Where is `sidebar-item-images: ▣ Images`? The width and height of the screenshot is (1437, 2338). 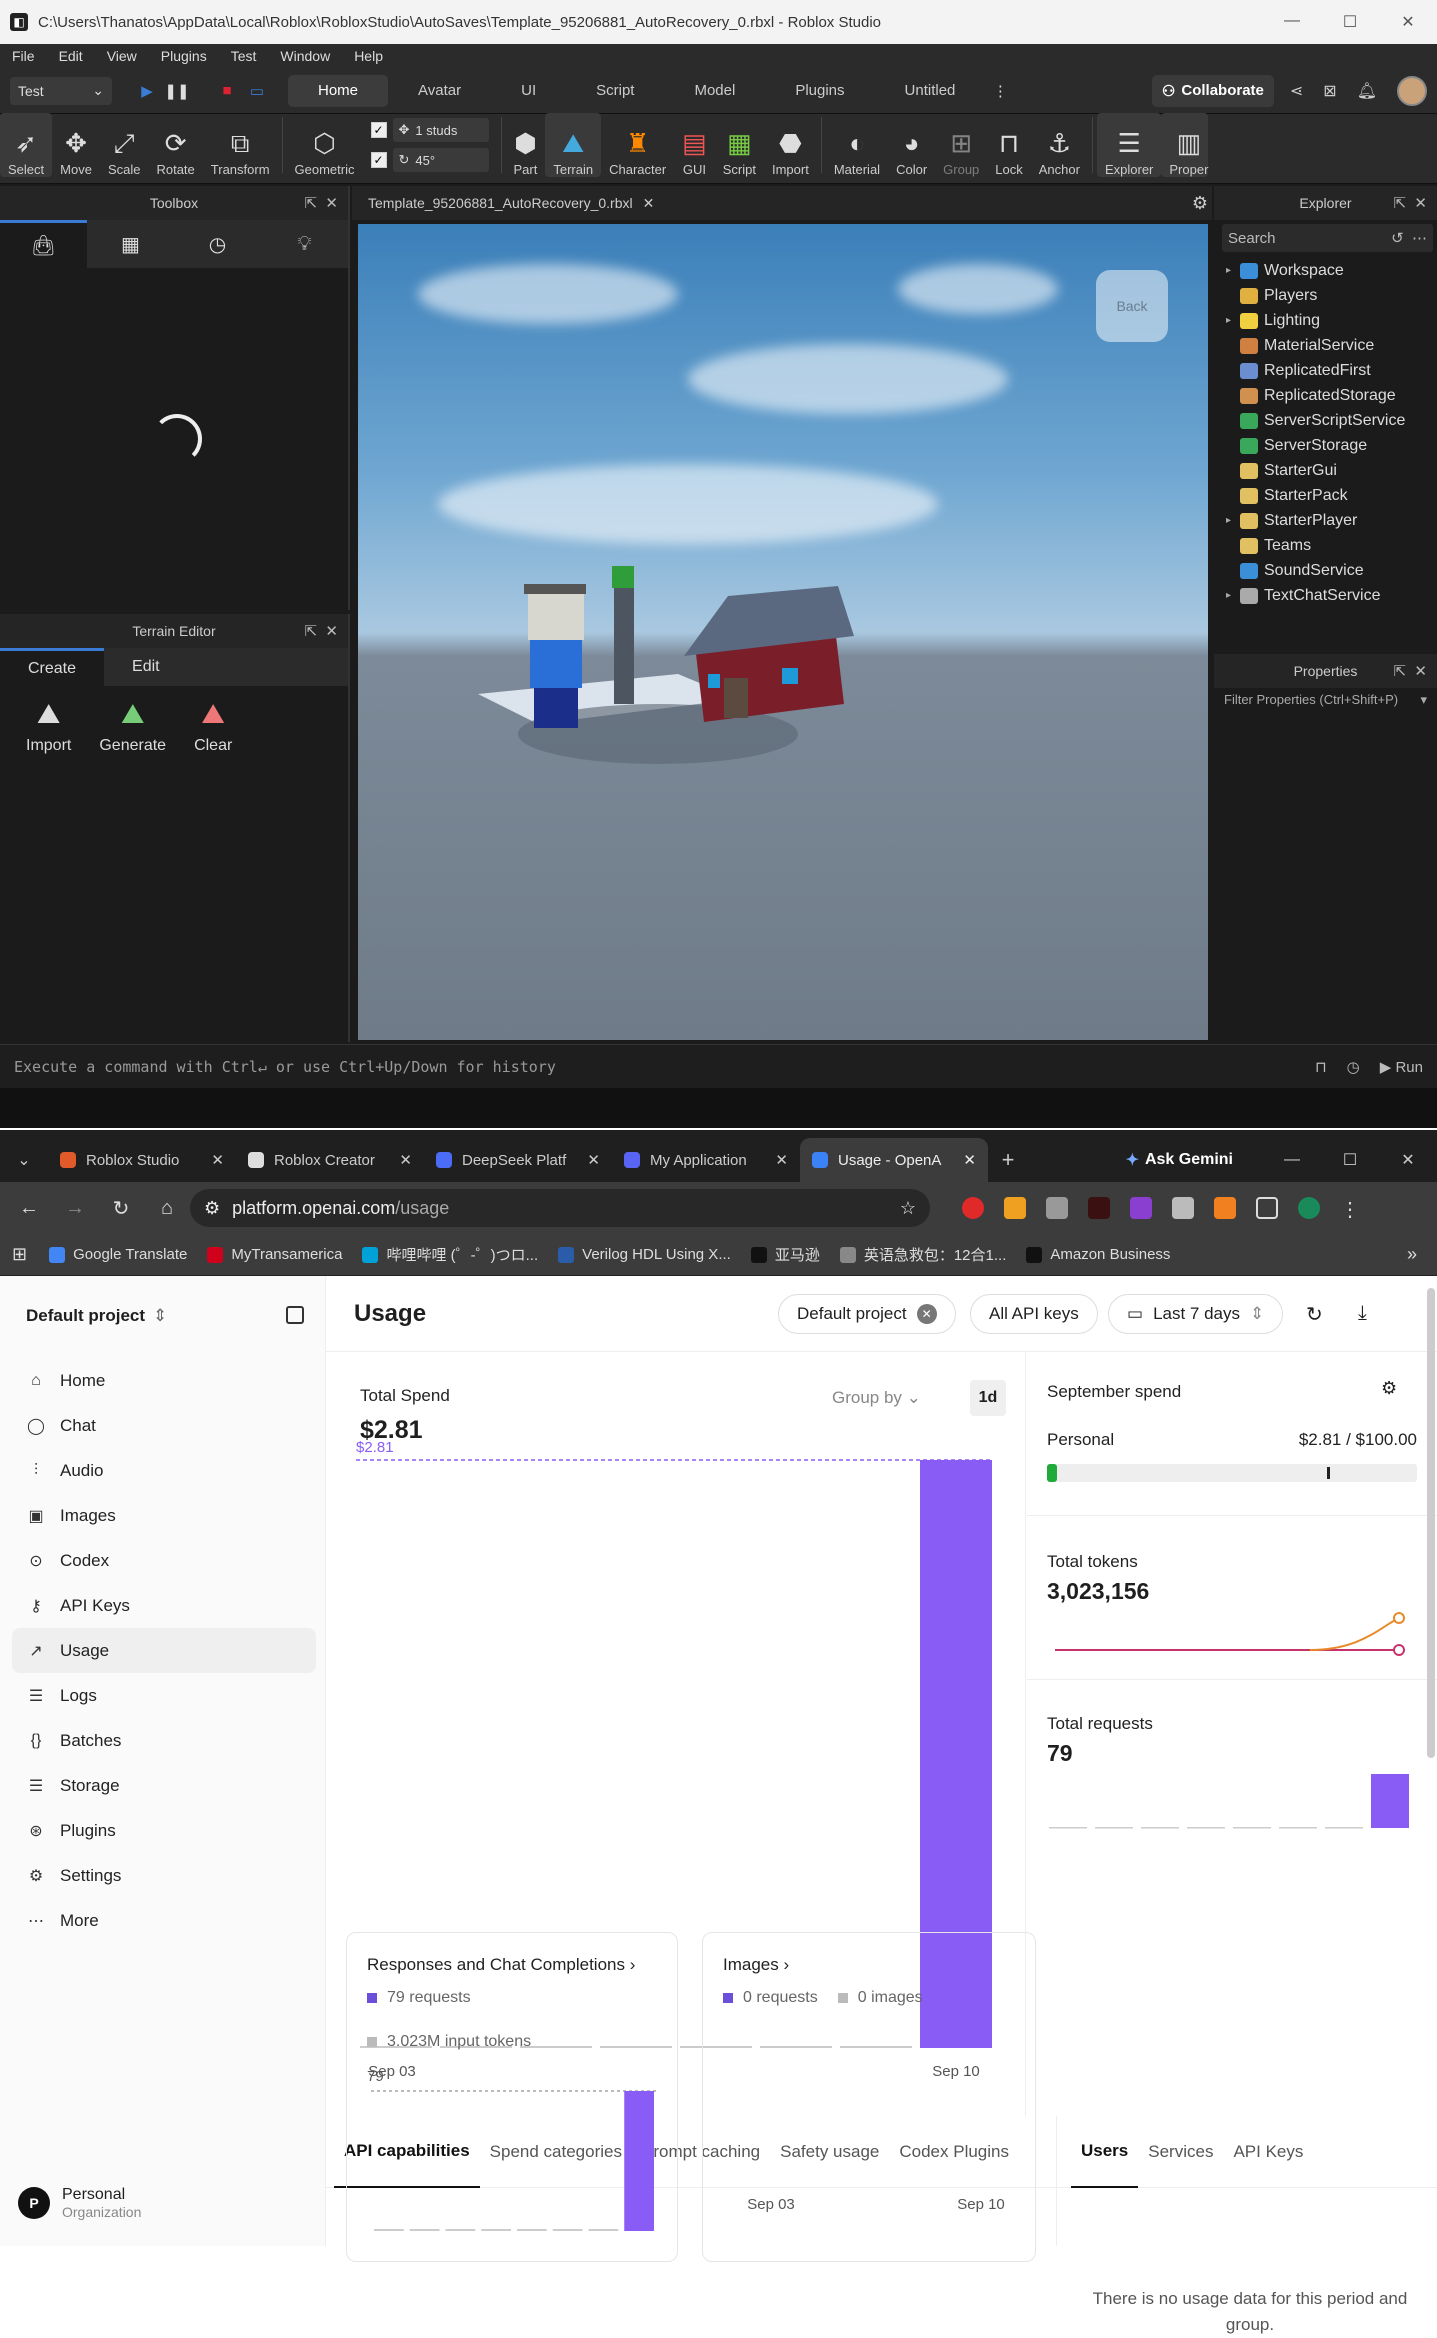 sidebar-item-images: ▣ Images is located at coordinates (164, 1515).